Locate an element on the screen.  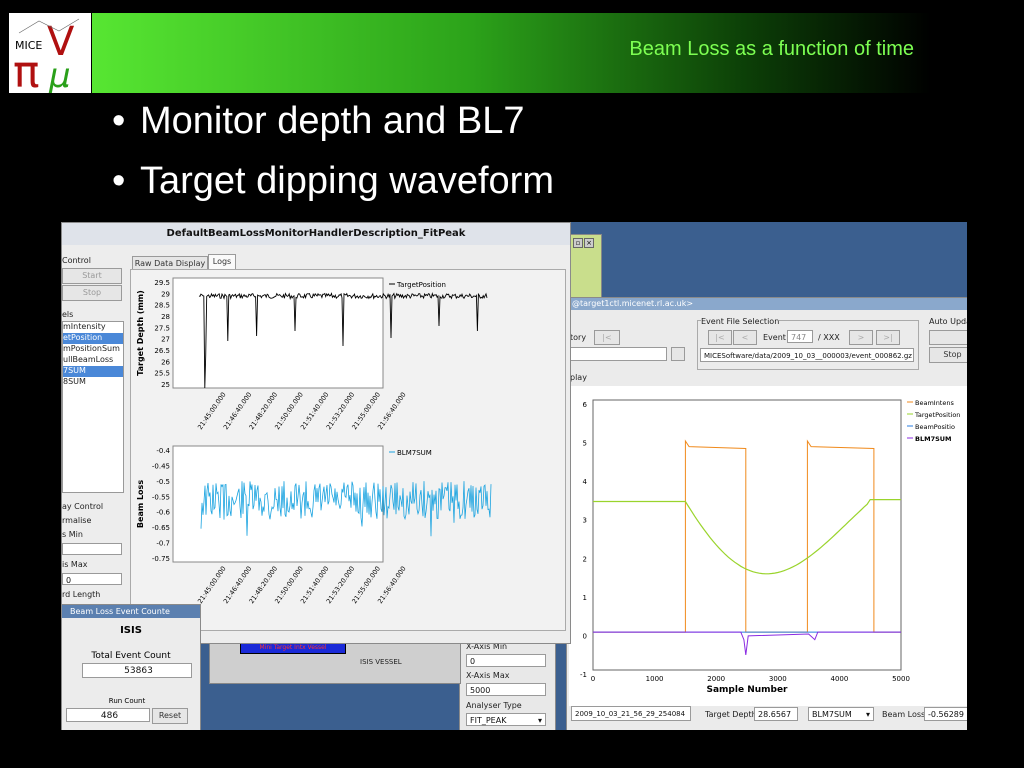
next-event-button: > is located at coordinates (861, 337).